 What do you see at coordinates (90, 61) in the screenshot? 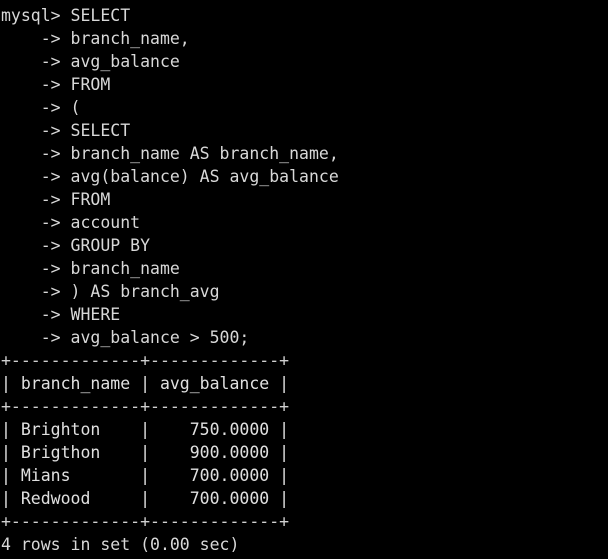
I see `query-continuation-line: -> avg_balance` at bounding box center [90, 61].